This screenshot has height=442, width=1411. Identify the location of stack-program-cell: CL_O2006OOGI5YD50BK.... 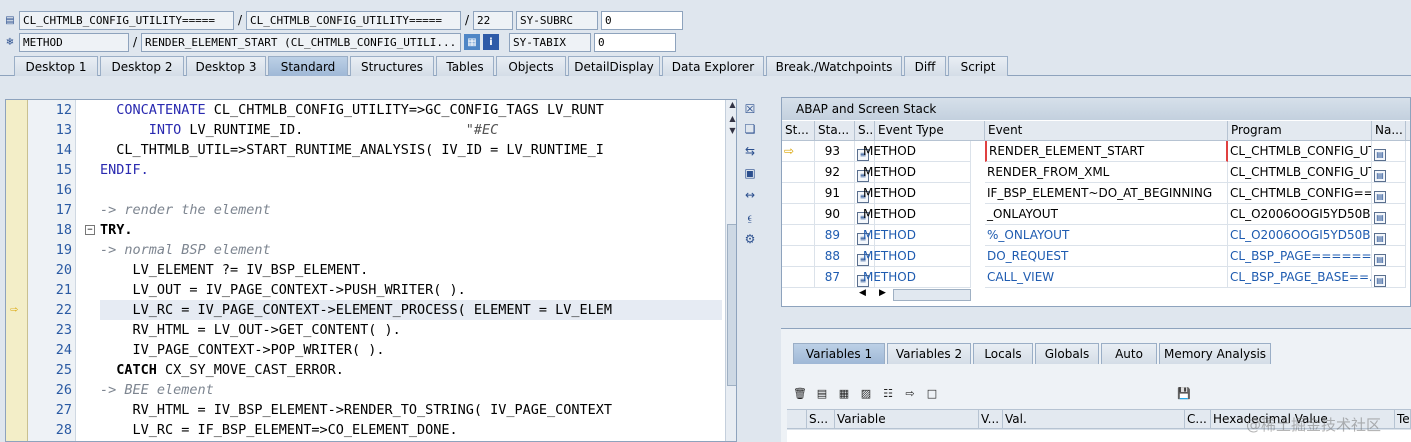
(1300, 235).